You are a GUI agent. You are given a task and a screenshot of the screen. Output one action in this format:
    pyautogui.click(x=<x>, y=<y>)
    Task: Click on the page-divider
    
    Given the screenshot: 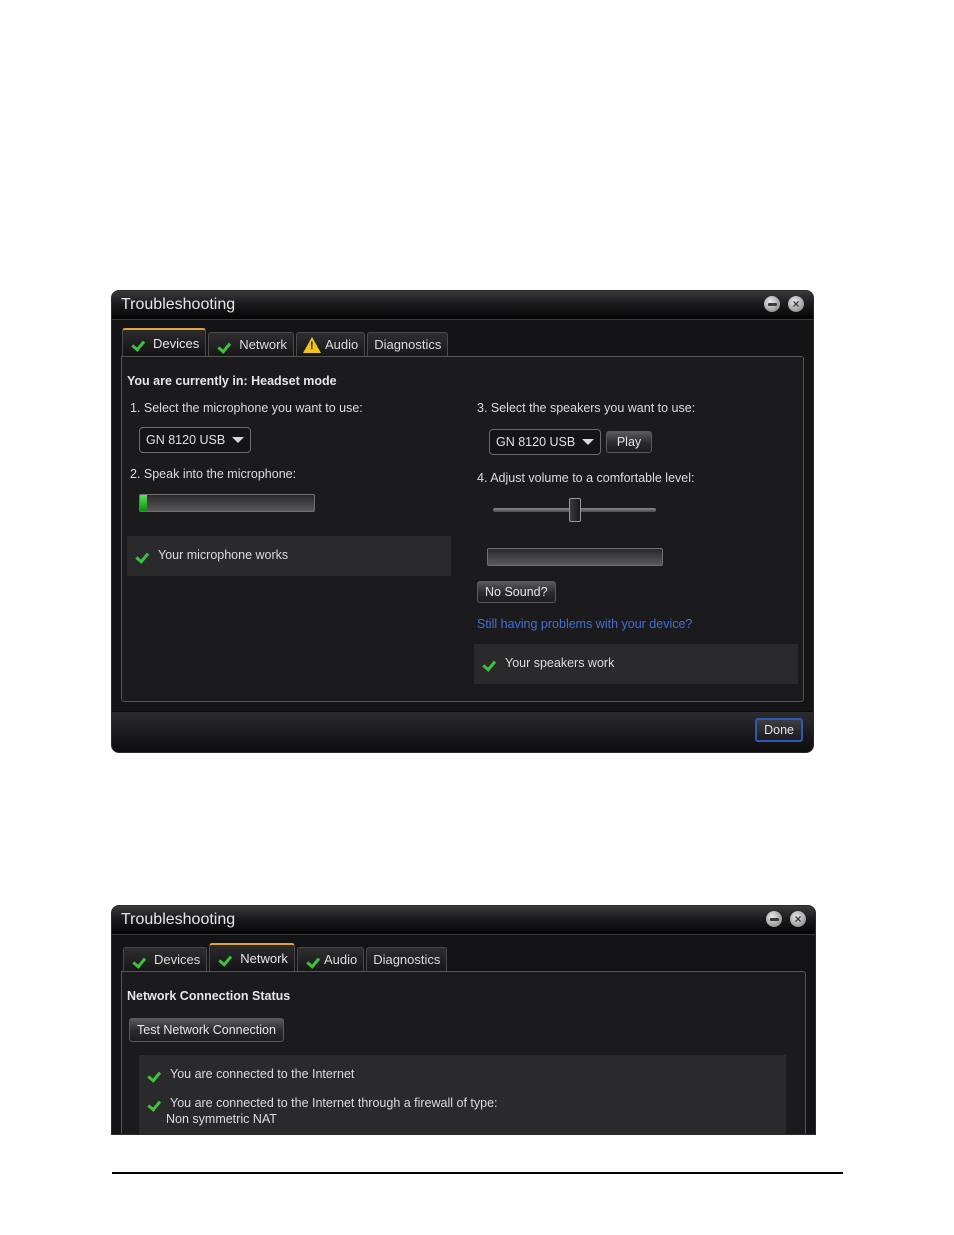 What is the action you would take?
    pyautogui.click(x=477, y=1173)
    